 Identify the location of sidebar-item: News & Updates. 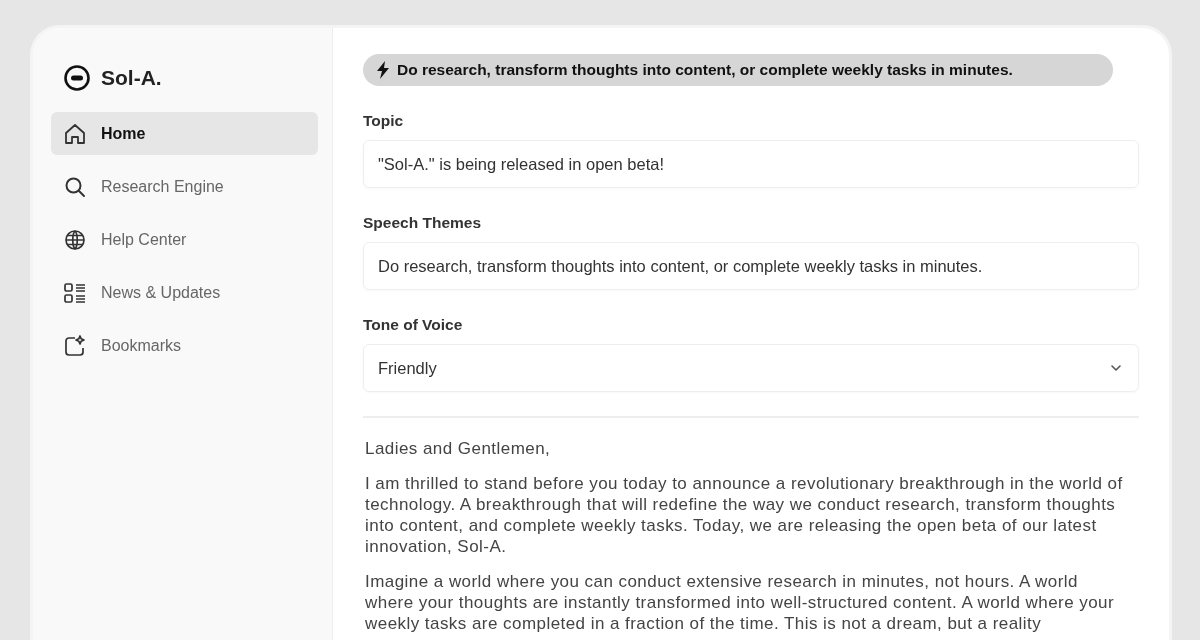
(184, 292).